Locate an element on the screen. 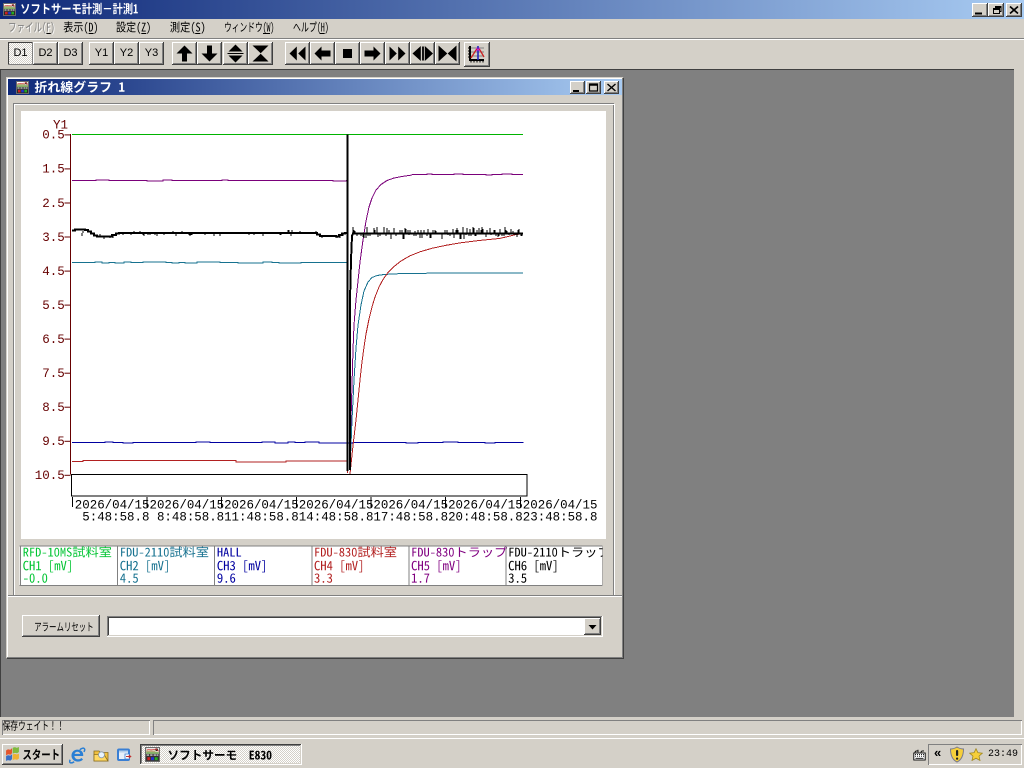 Image resolution: width=1024 pixels, height=768 pixels. svg-text: 7.5 is located at coordinates (53, 374).